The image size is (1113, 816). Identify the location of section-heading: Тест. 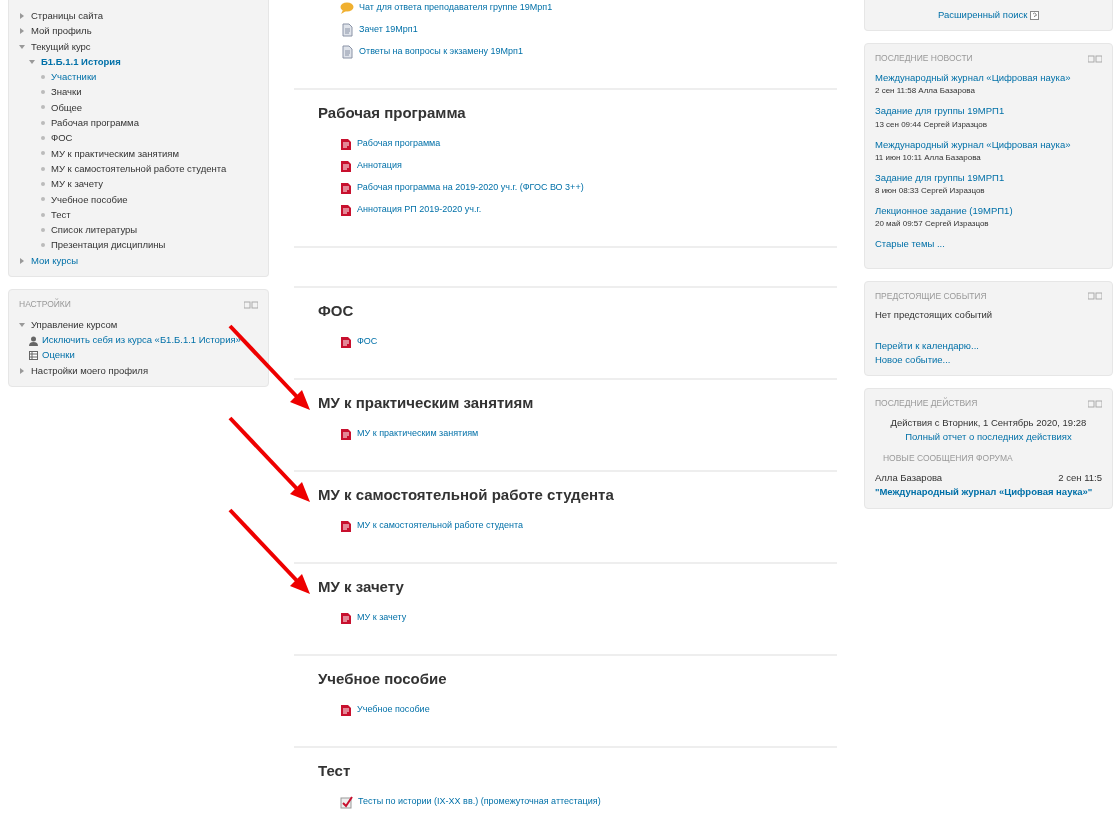
(335, 771).